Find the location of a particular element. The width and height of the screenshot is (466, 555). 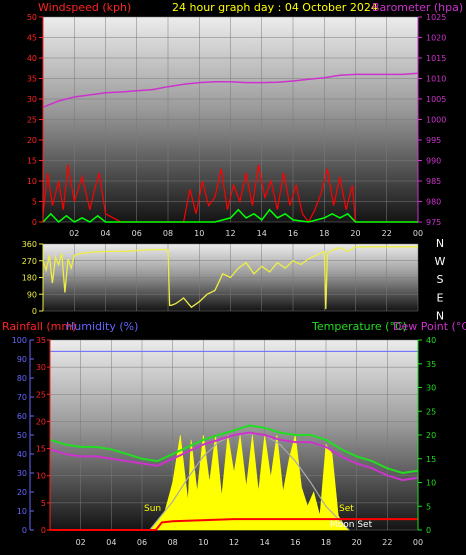

humidity-tick-label: 10 is located at coordinates (22, 511).